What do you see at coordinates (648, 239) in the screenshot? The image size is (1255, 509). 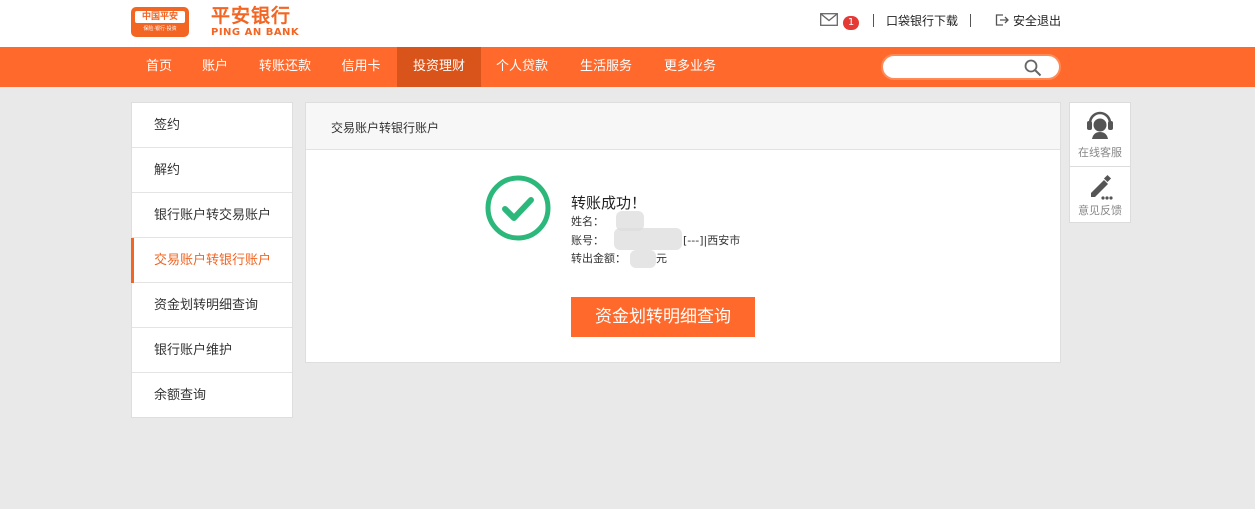 I see `masked-account` at bounding box center [648, 239].